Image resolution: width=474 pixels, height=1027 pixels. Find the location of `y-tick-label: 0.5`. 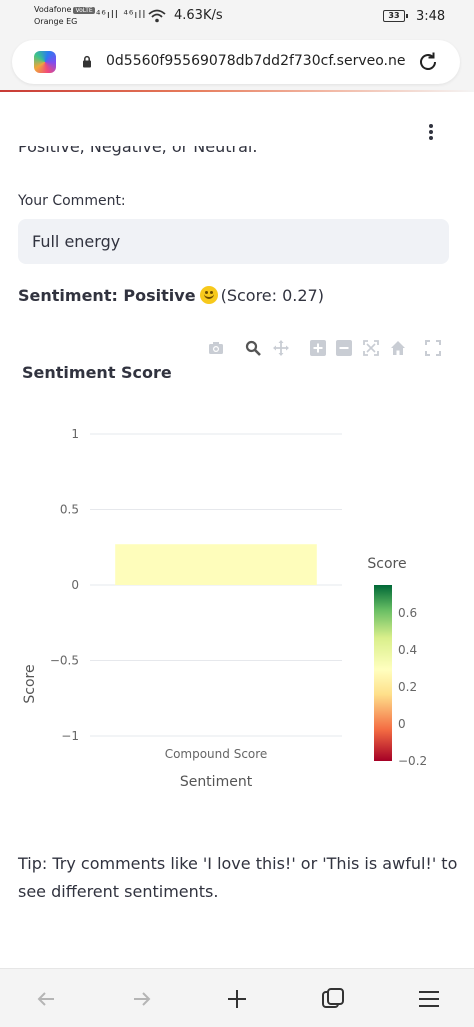

y-tick-label: 0.5 is located at coordinates (69, 510).